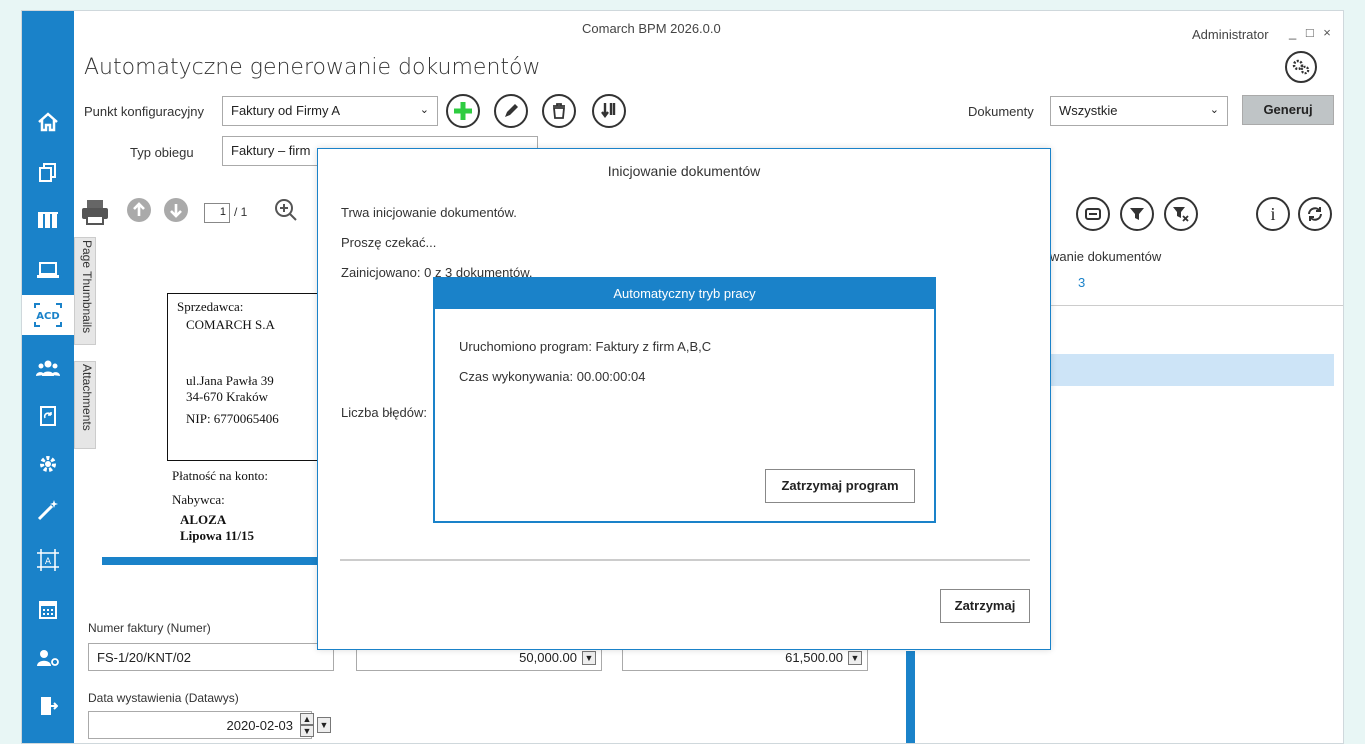 Image resolution: width=1365 pixels, height=744 pixels. Describe the element at coordinates (241, 212) in the screenshot. I see `page-total: / 1` at that location.